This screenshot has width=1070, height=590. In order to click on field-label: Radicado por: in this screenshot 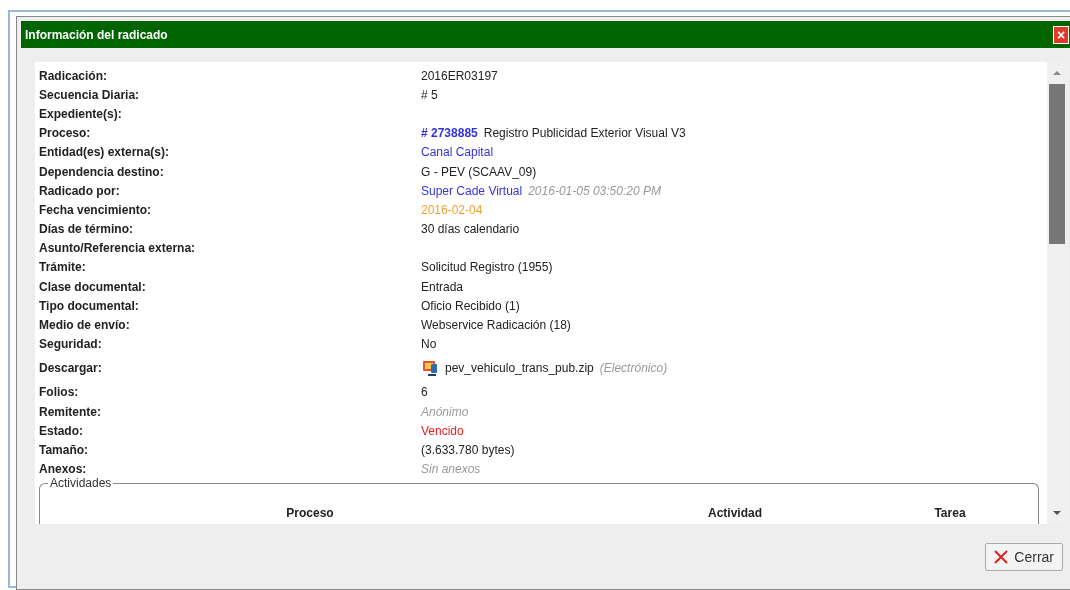, I will do `click(80, 190)`.